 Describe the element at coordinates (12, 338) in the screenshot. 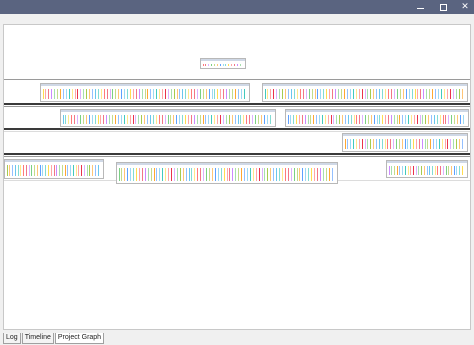

I see `tab-log: Log` at that location.